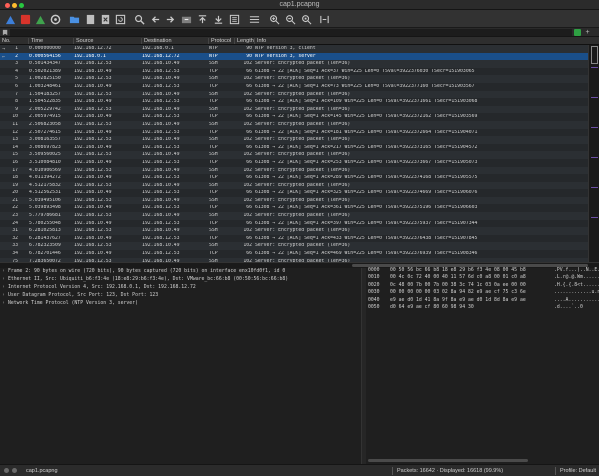  What do you see at coordinates (74, 19) in the screenshot?
I see `folder-icon` at bounding box center [74, 19].